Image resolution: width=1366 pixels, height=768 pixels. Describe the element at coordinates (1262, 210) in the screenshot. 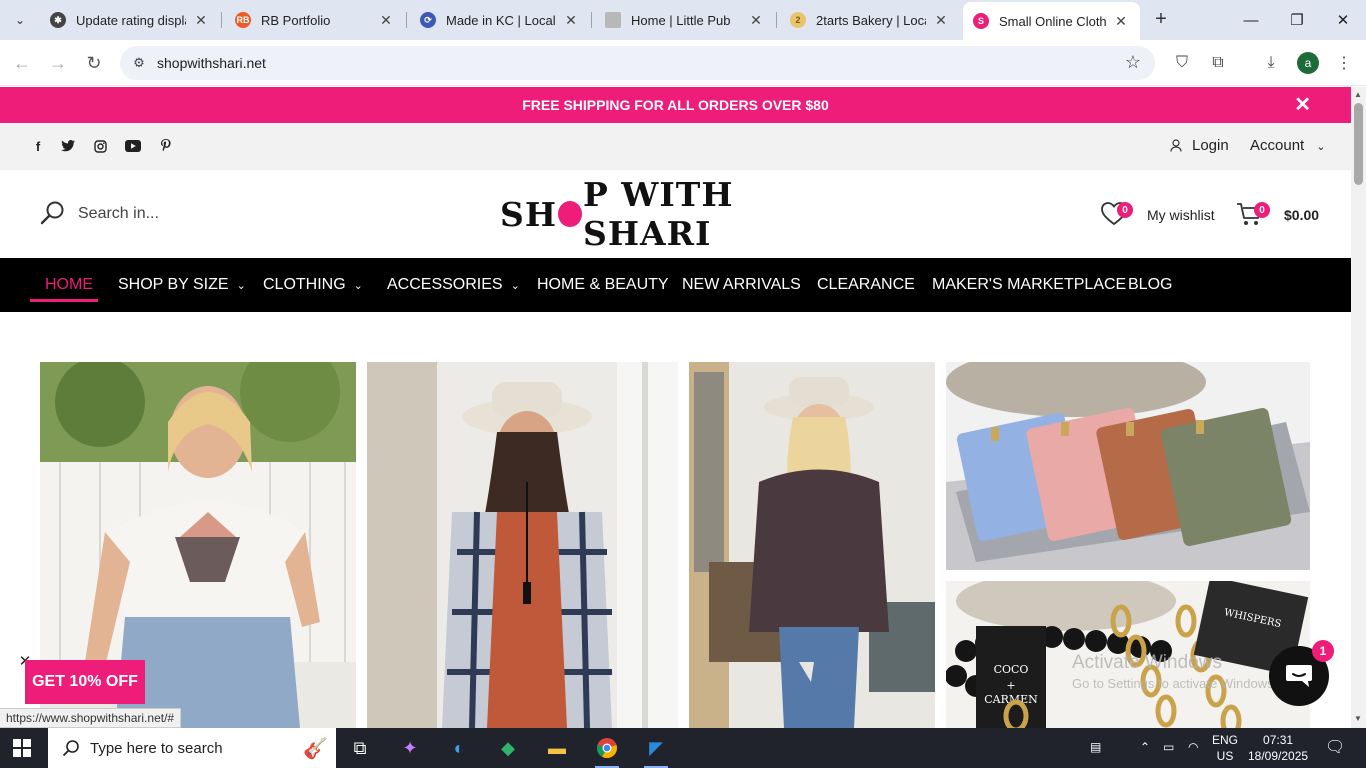

I see `cart-count-badge: 0` at that location.